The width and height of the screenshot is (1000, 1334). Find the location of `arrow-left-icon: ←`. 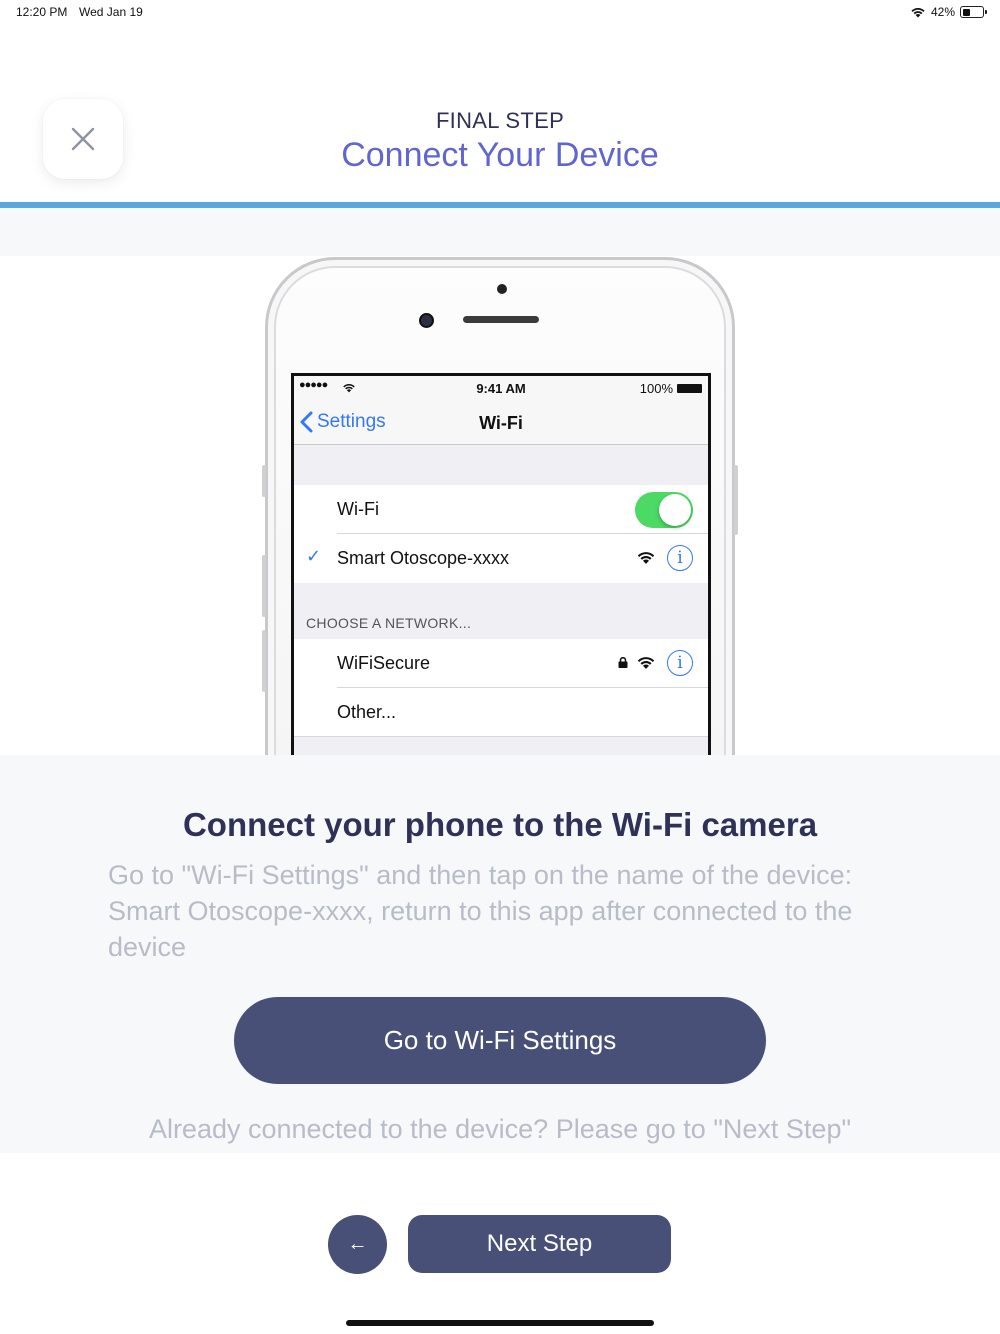

arrow-left-icon: ← is located at coordinates (357, 1244).